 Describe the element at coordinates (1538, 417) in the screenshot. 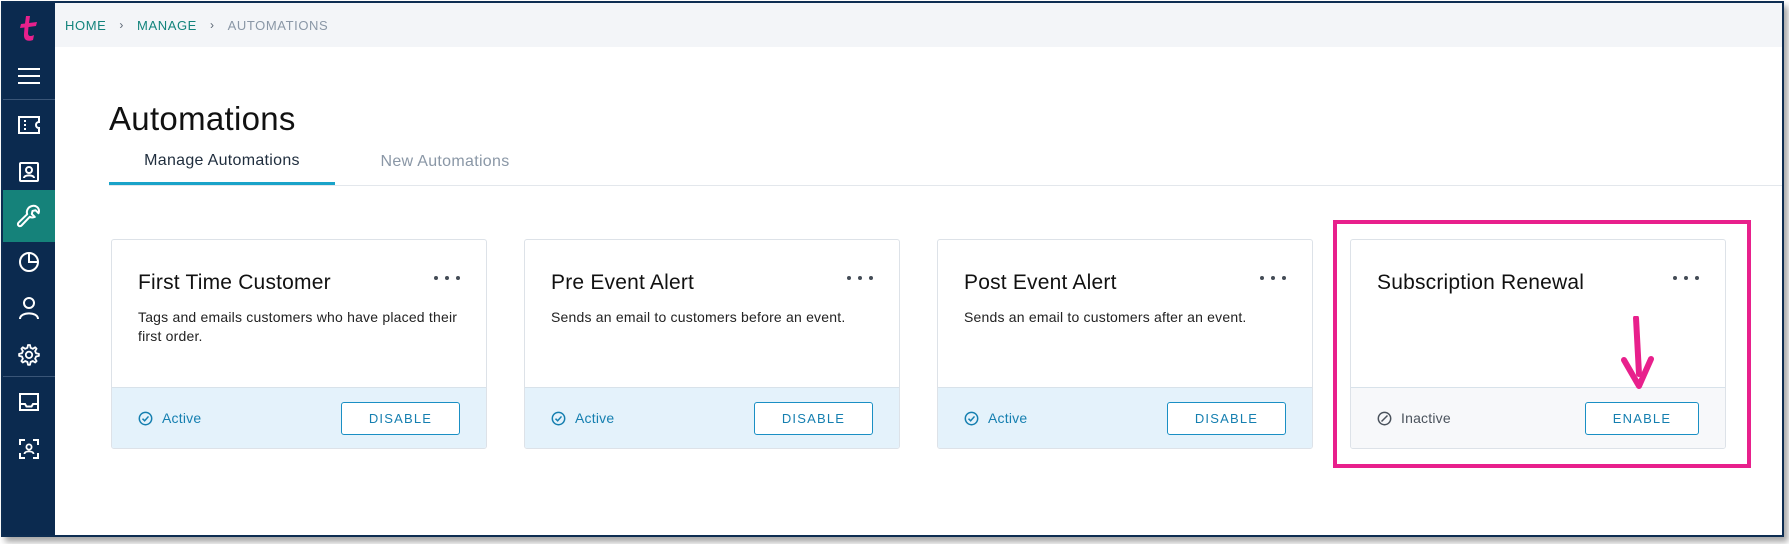

I see `card-footer: Inactive ENABLE` at that location.